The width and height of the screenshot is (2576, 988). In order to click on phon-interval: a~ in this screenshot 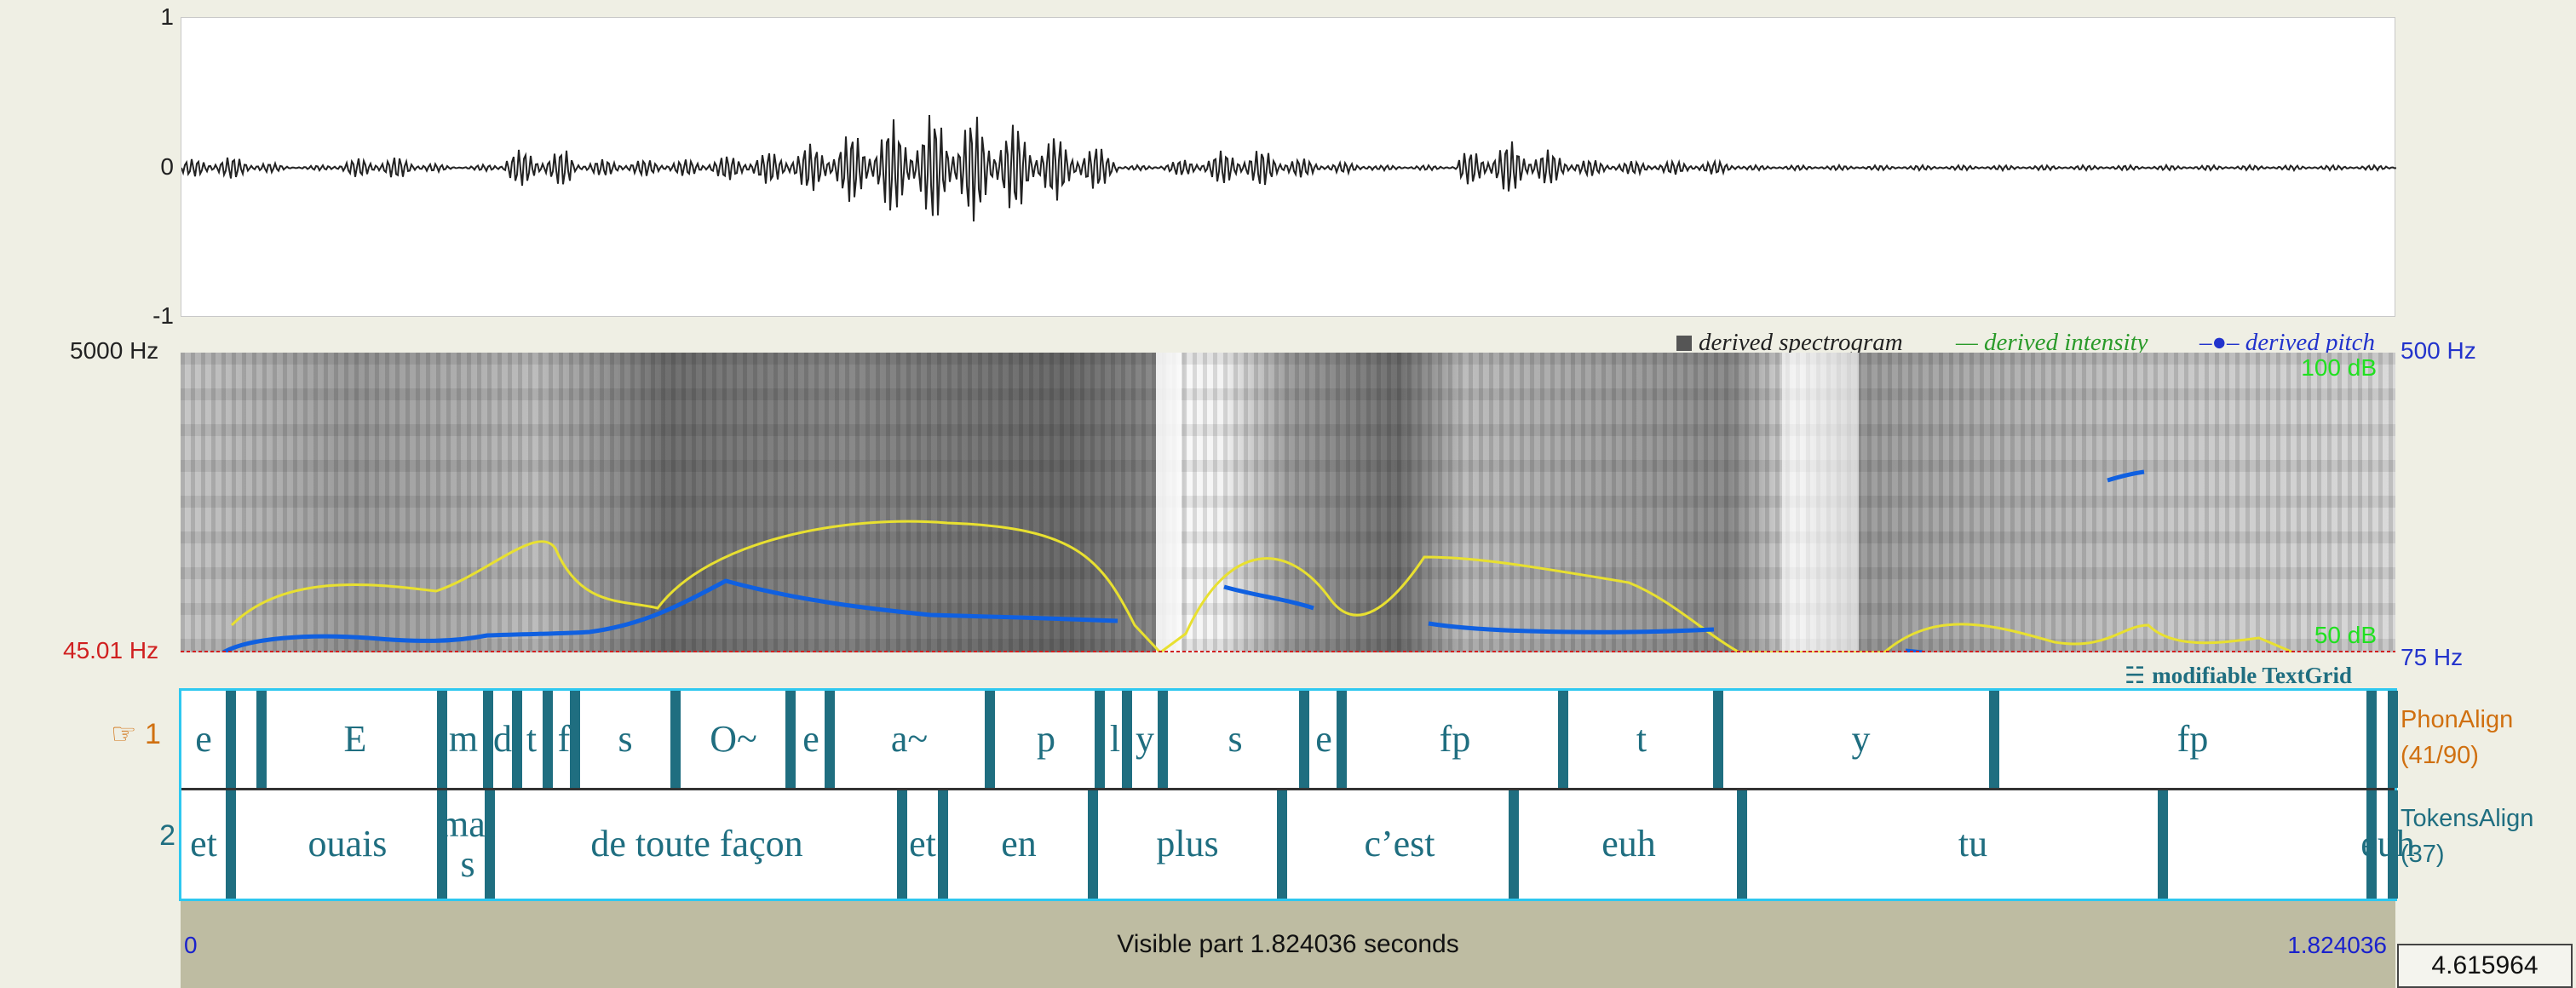, I will do `click(909, 739)`.